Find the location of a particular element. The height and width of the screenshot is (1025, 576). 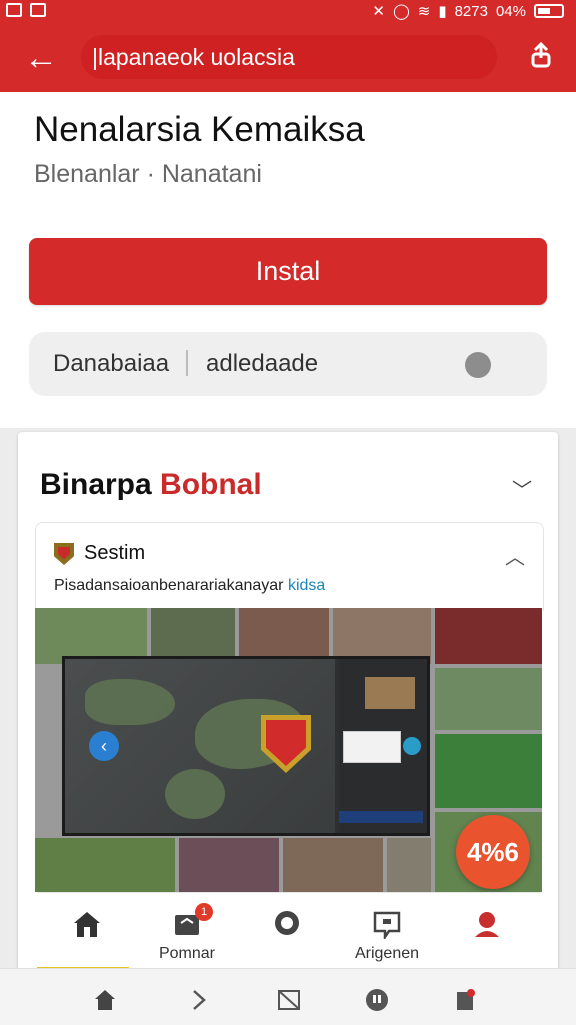

floating-action-button: 4%6 is located at coordinates (493, 852).